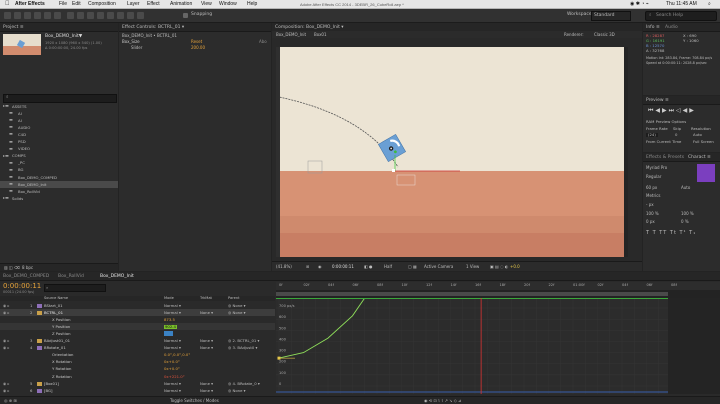 This screenshot has height=404, width=720. What do you see at coordinates (650, 205) in the screenshot?
I see `stroke-width-value: - px` at bounding box center [650, 205].